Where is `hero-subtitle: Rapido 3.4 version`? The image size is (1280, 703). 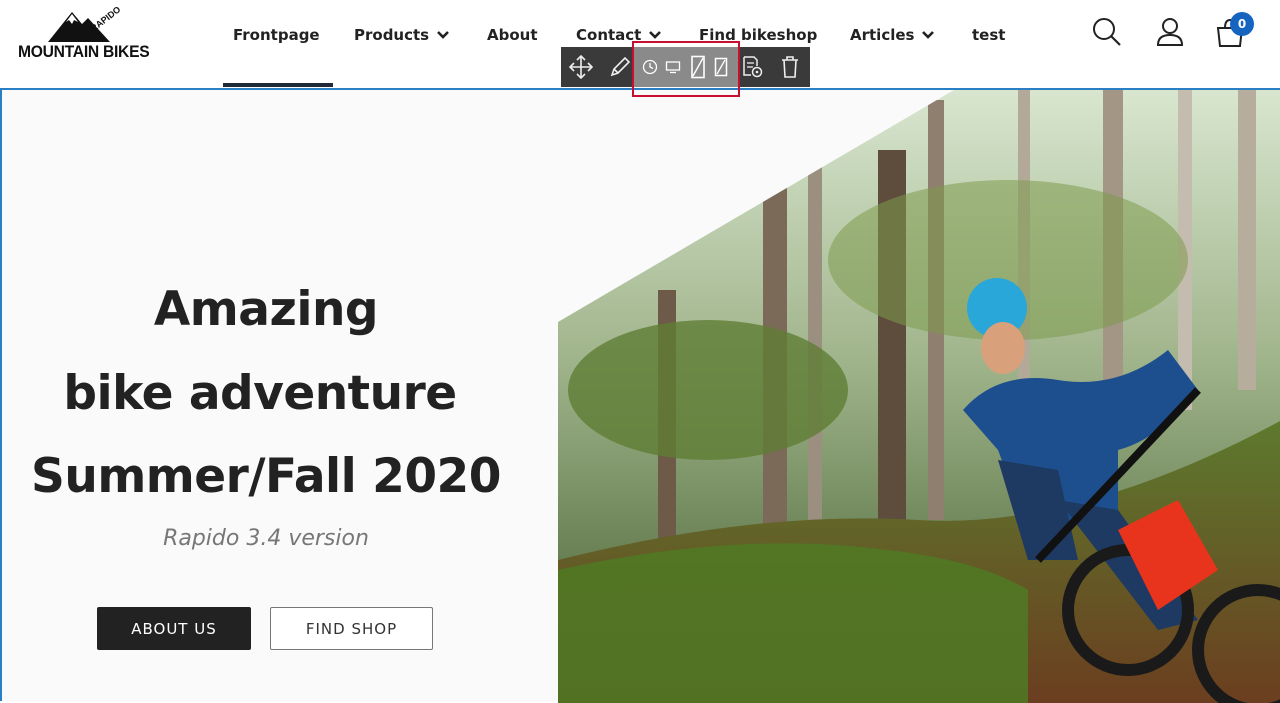
hero-subtitle: Rapido 3.4 version is located at coordinates (266, 538).